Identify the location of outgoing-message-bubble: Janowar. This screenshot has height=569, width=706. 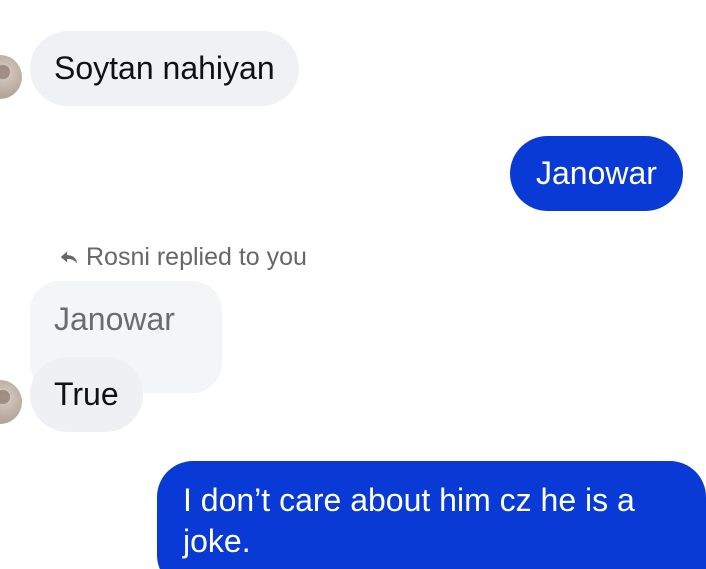
(596, 173).